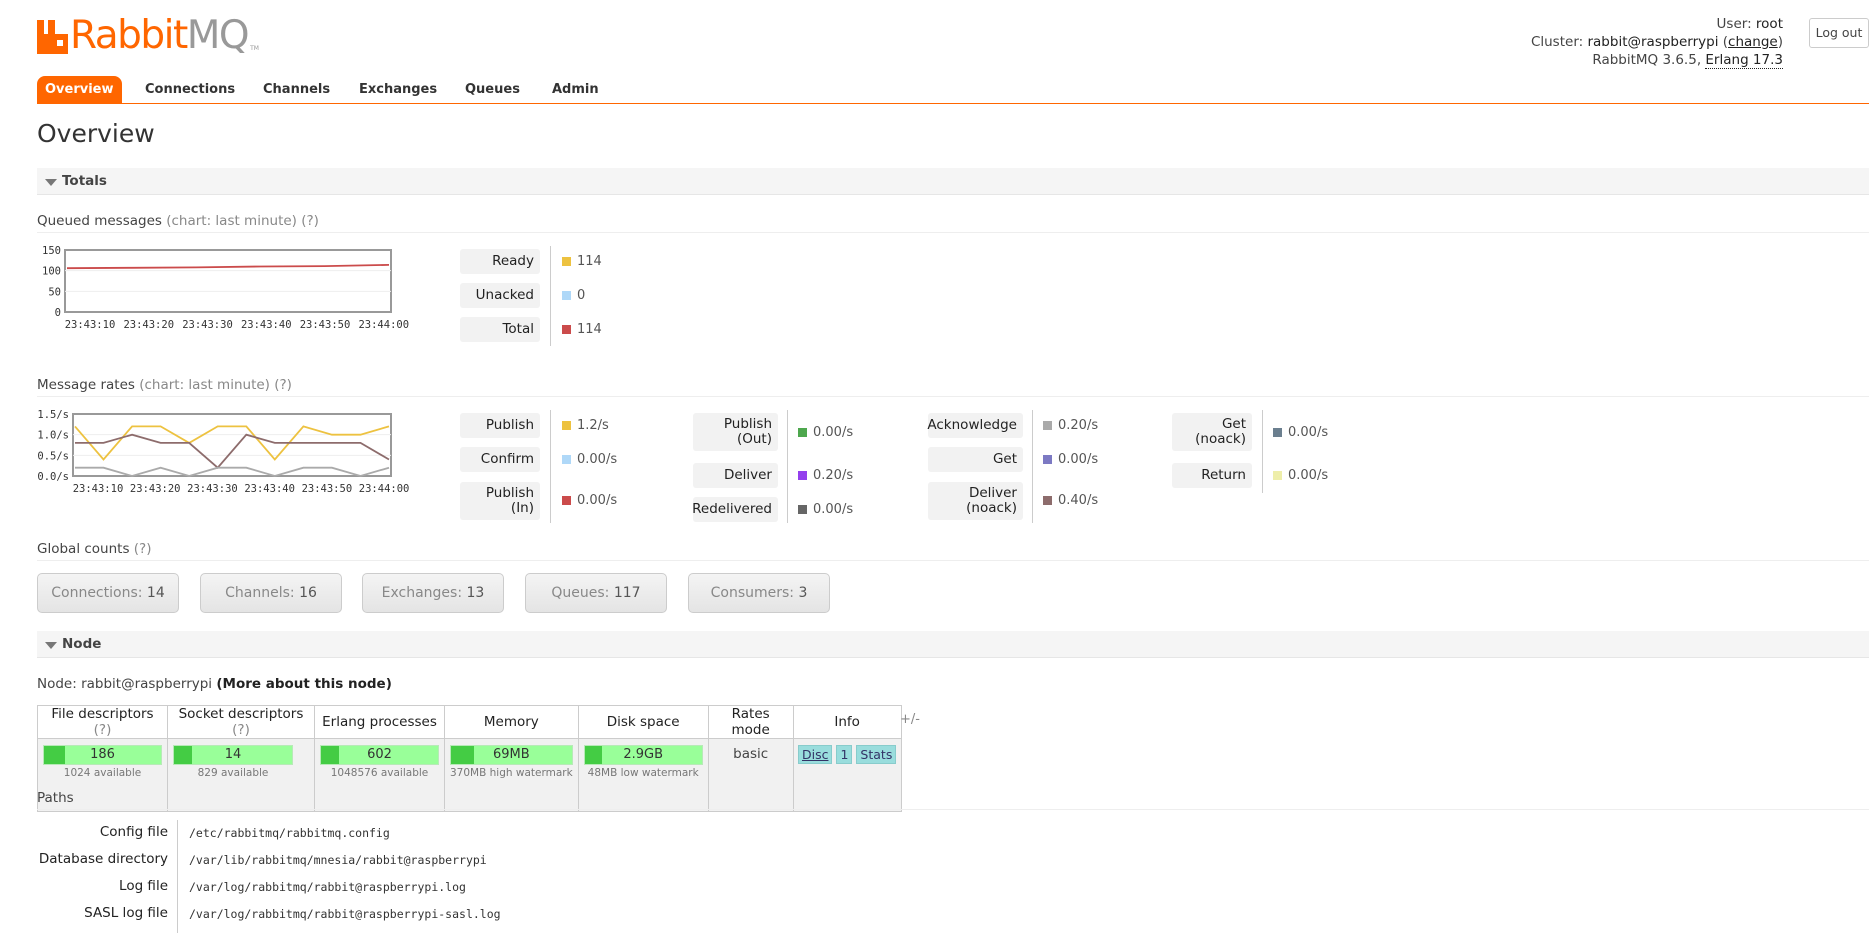 The height and width of the screenshot is (935, 1875). Describe the element at coordinates (573, 295) in the screenshot. I see `legend-unacked-value: 0` at that location.